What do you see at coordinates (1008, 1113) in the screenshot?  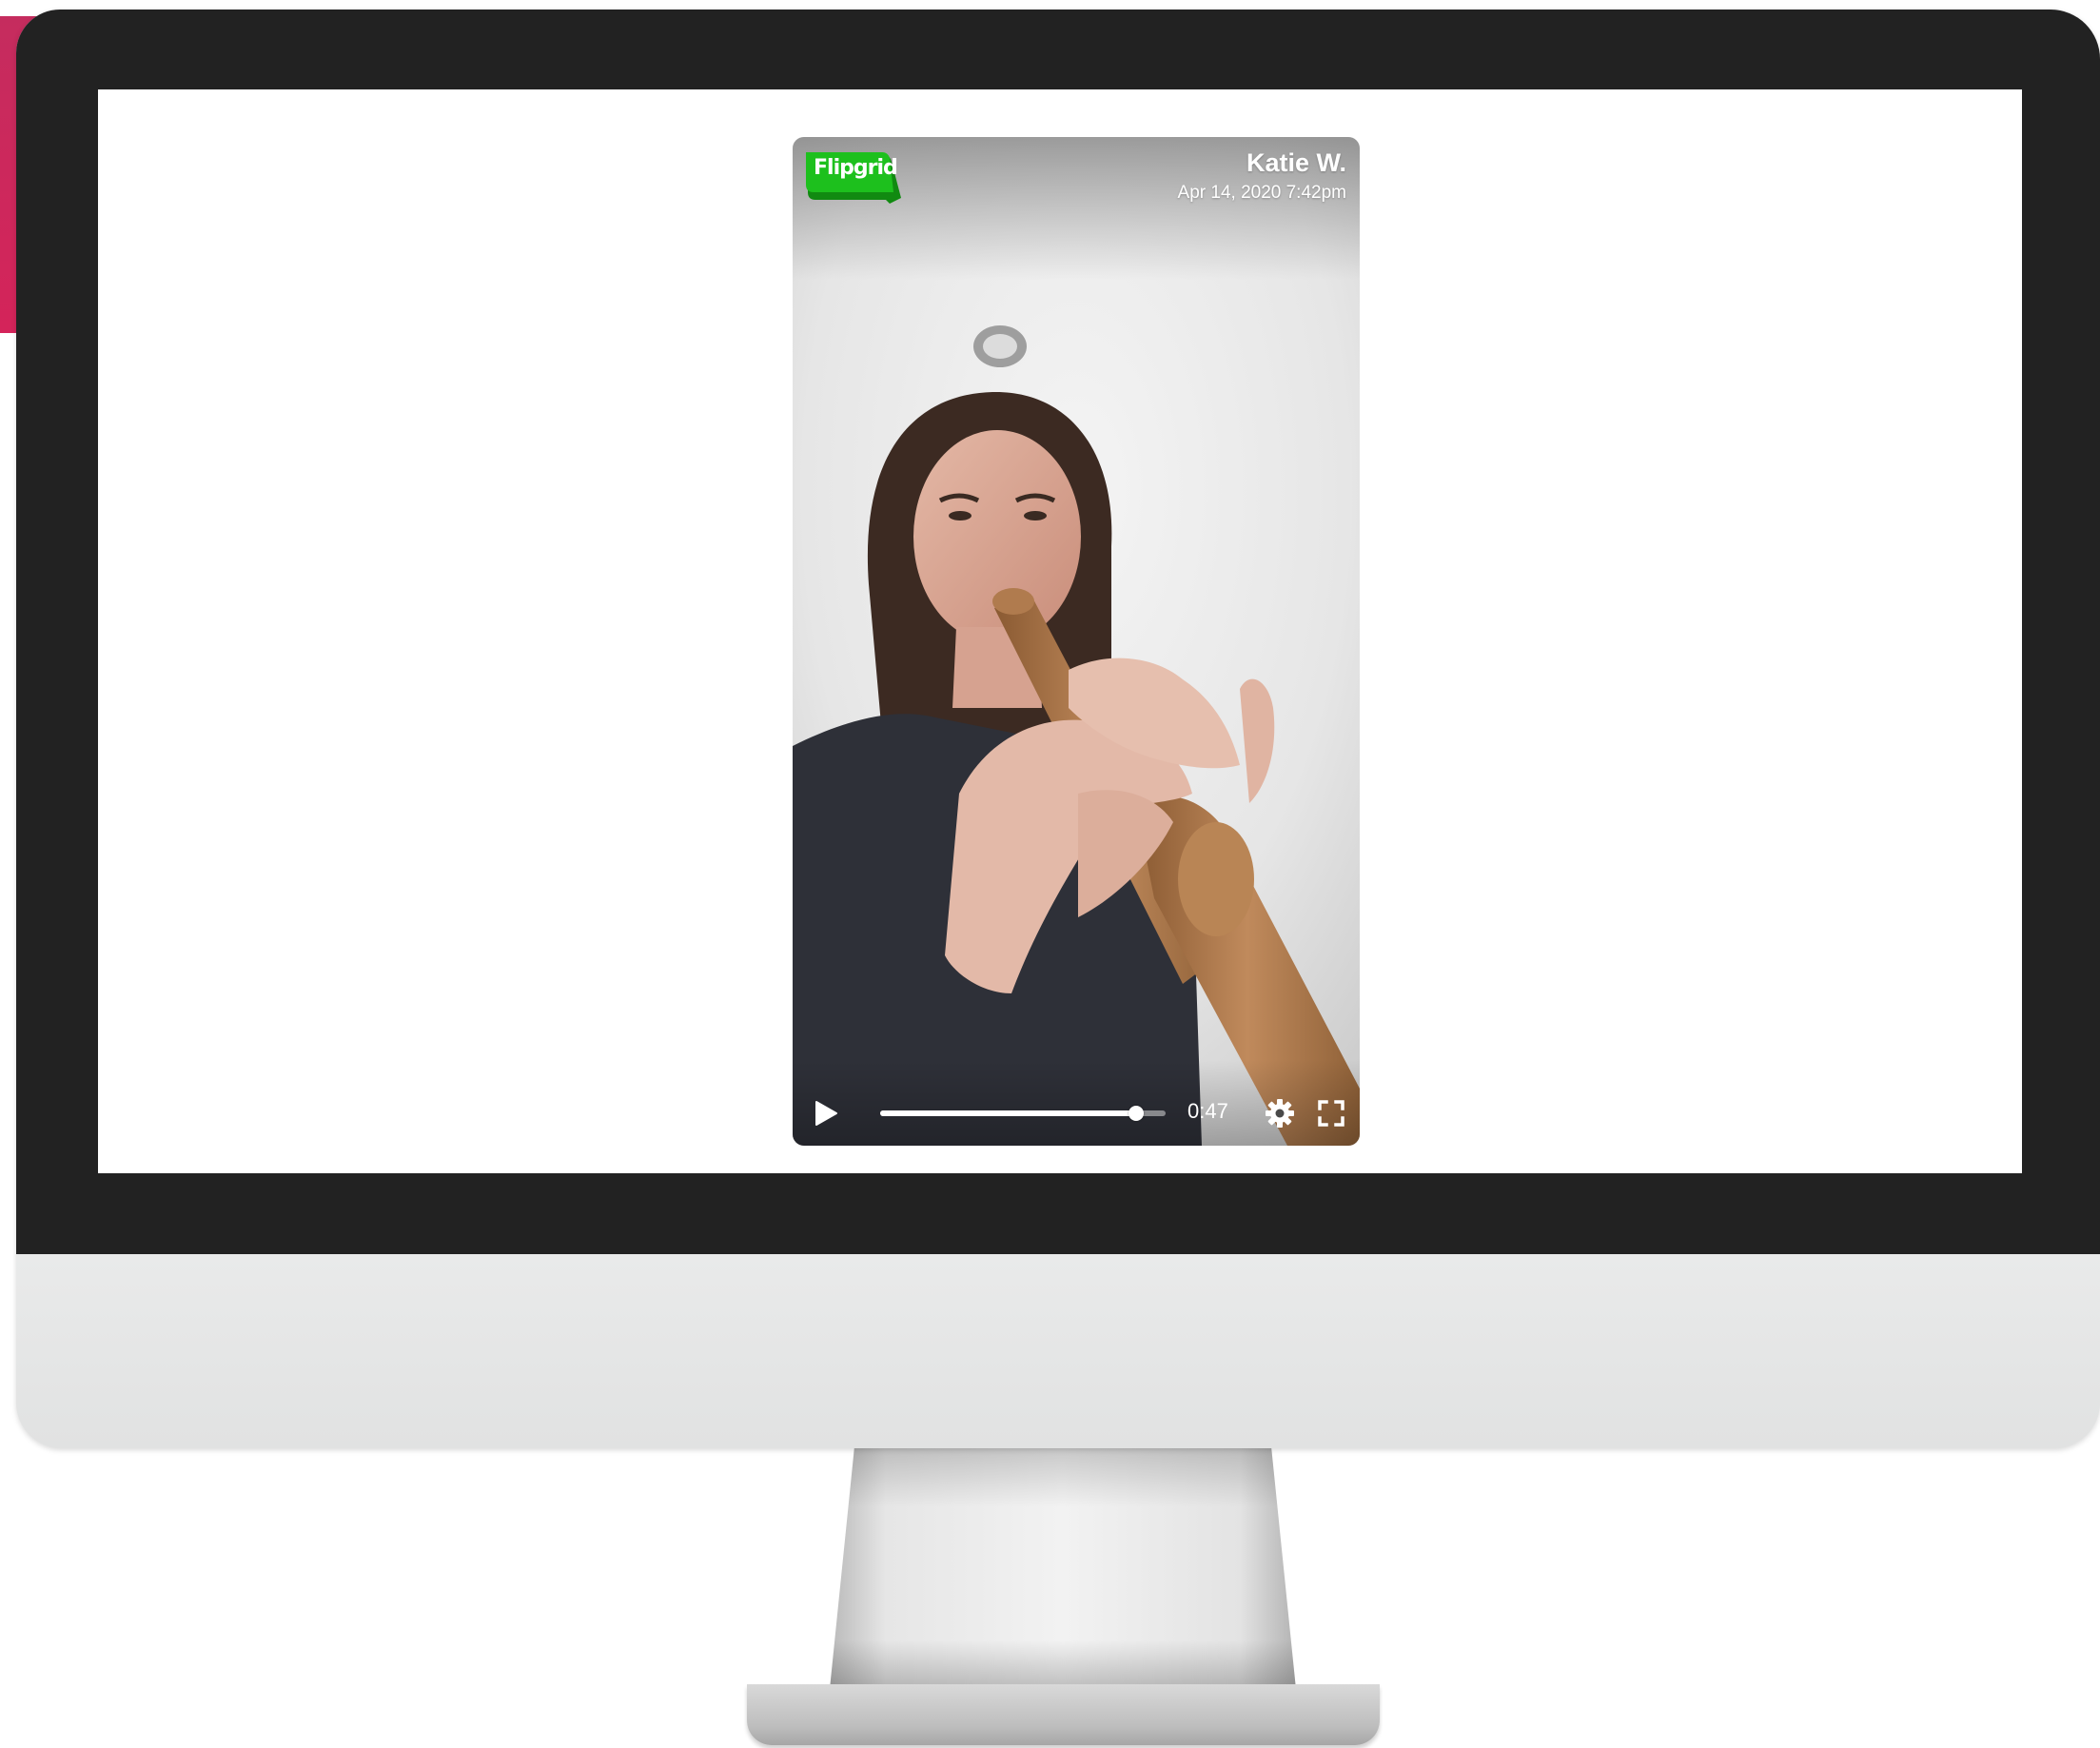 I see `progress-fill` at bounding box center [1008, 1113].